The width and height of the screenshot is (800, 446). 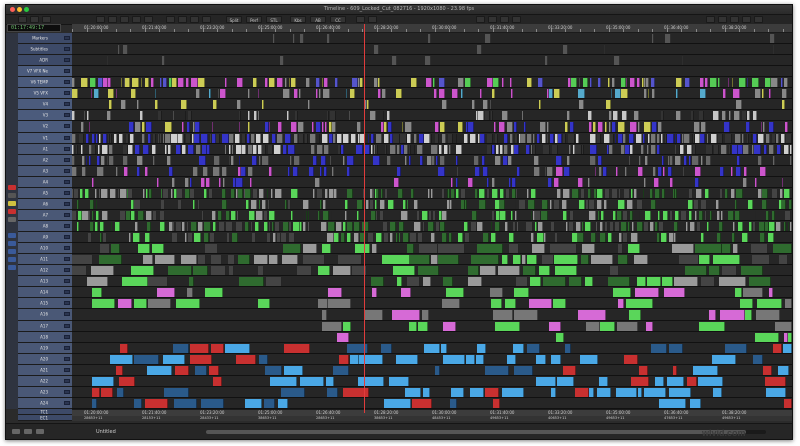 What do you see at coordinates (45, 418) in the screenshot?
I see `timecode-track-ec1: EC1` at bounding box center [45, 418].